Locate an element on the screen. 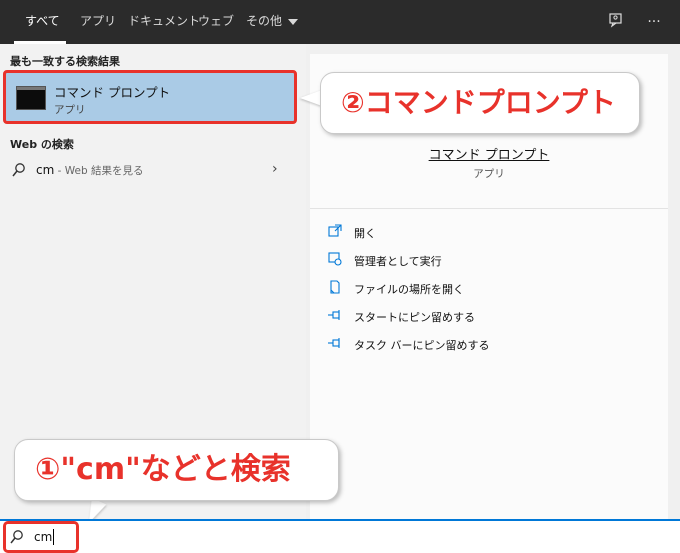  web-search-query: cm - Web 結果を見る is located at coordinates (90, 170).